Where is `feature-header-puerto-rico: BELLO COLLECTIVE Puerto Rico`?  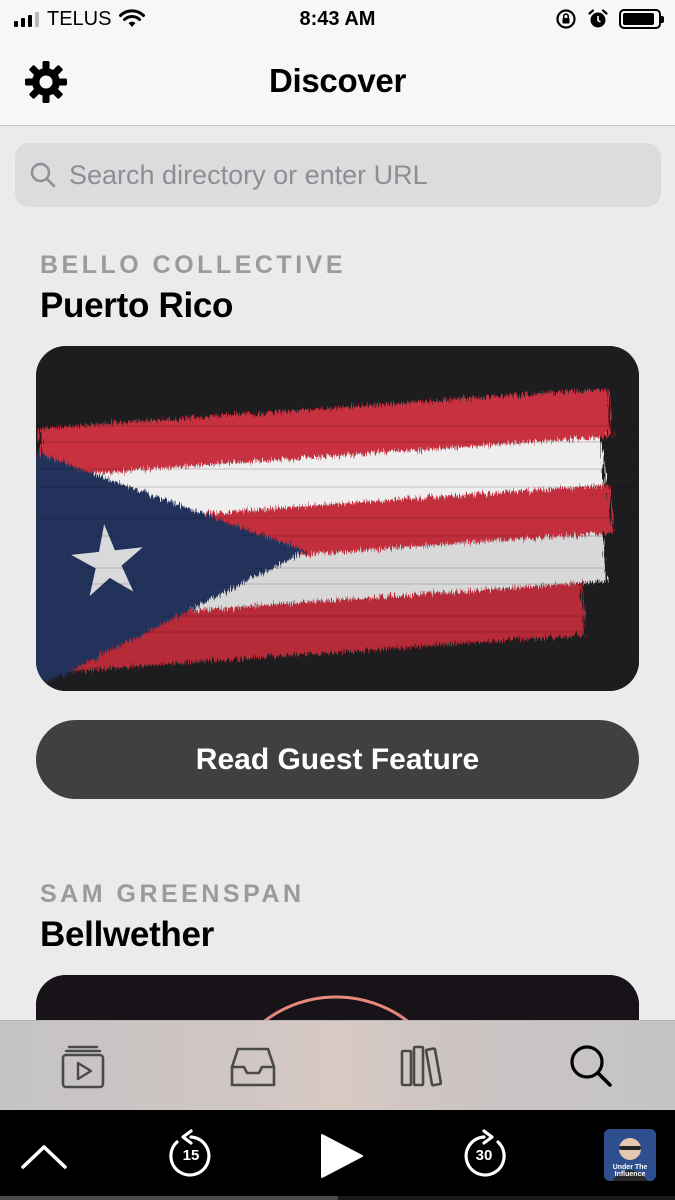 feature-header-puerto-rico: BELLO COLLECTIVE Puerto Rico is located at coordinates (340, 288).